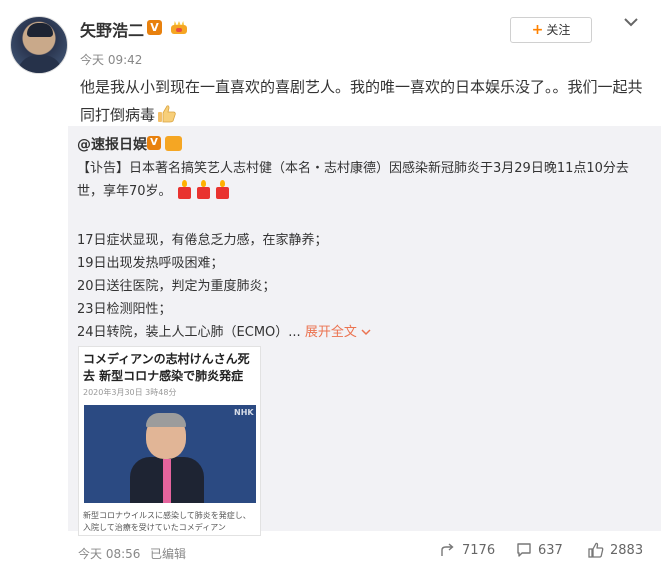  I want to click on comment-count: 637, so click(550, 550).